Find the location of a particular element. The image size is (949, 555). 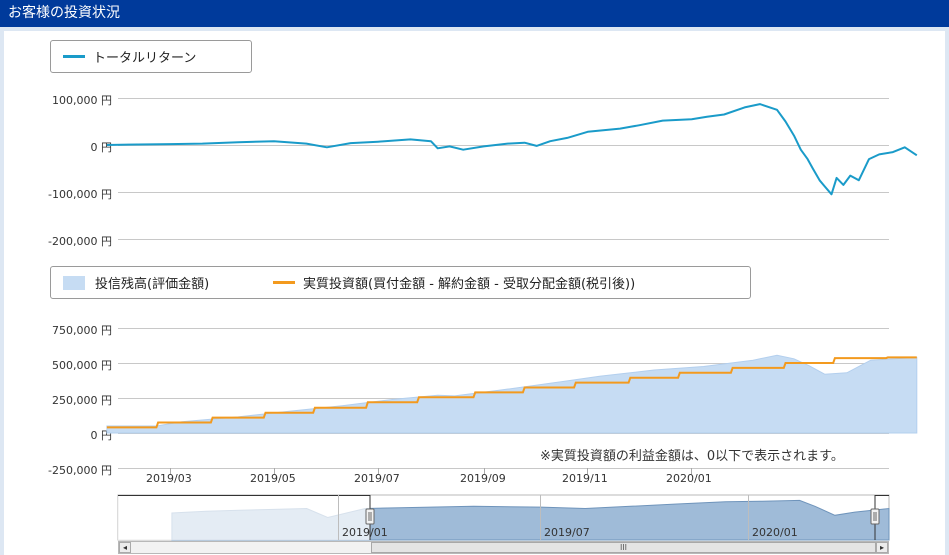

navigator-scrollbar: ◂ III ▸ is located at coordinates (503, 547).